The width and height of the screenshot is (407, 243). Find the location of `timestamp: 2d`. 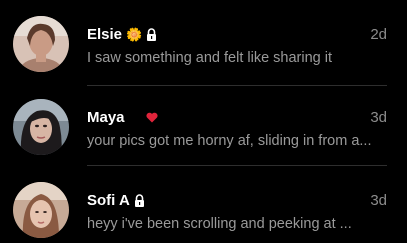

timestamp: 2d is located at coordinates (378, 34).